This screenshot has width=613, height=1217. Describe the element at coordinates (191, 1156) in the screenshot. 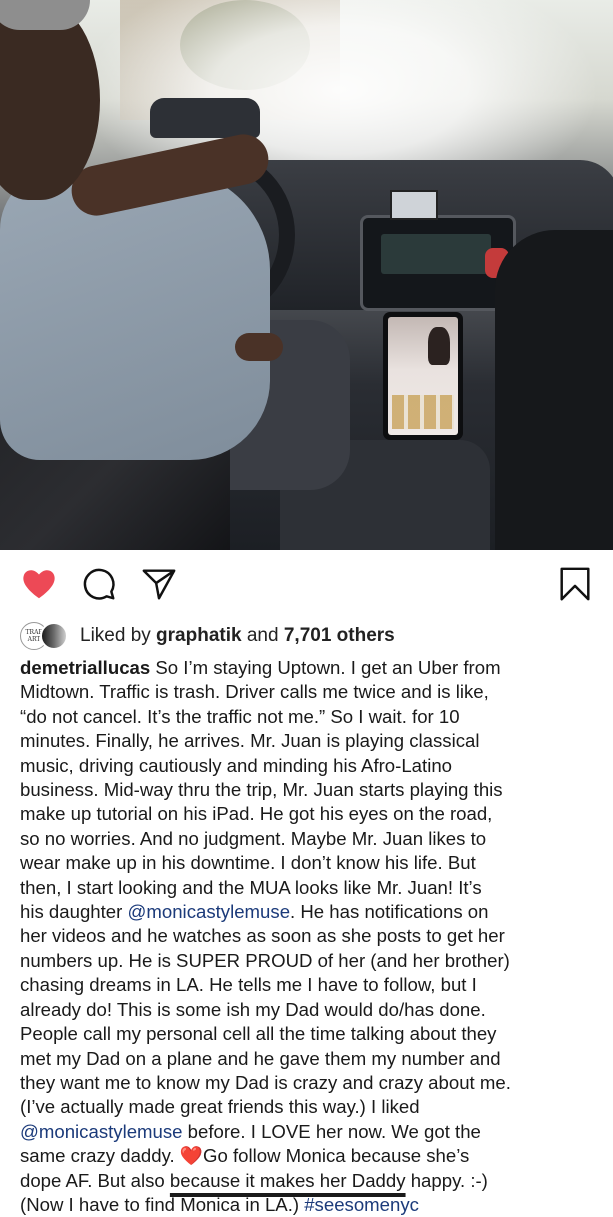

I see `heart-emoji: ❤️` at that location.